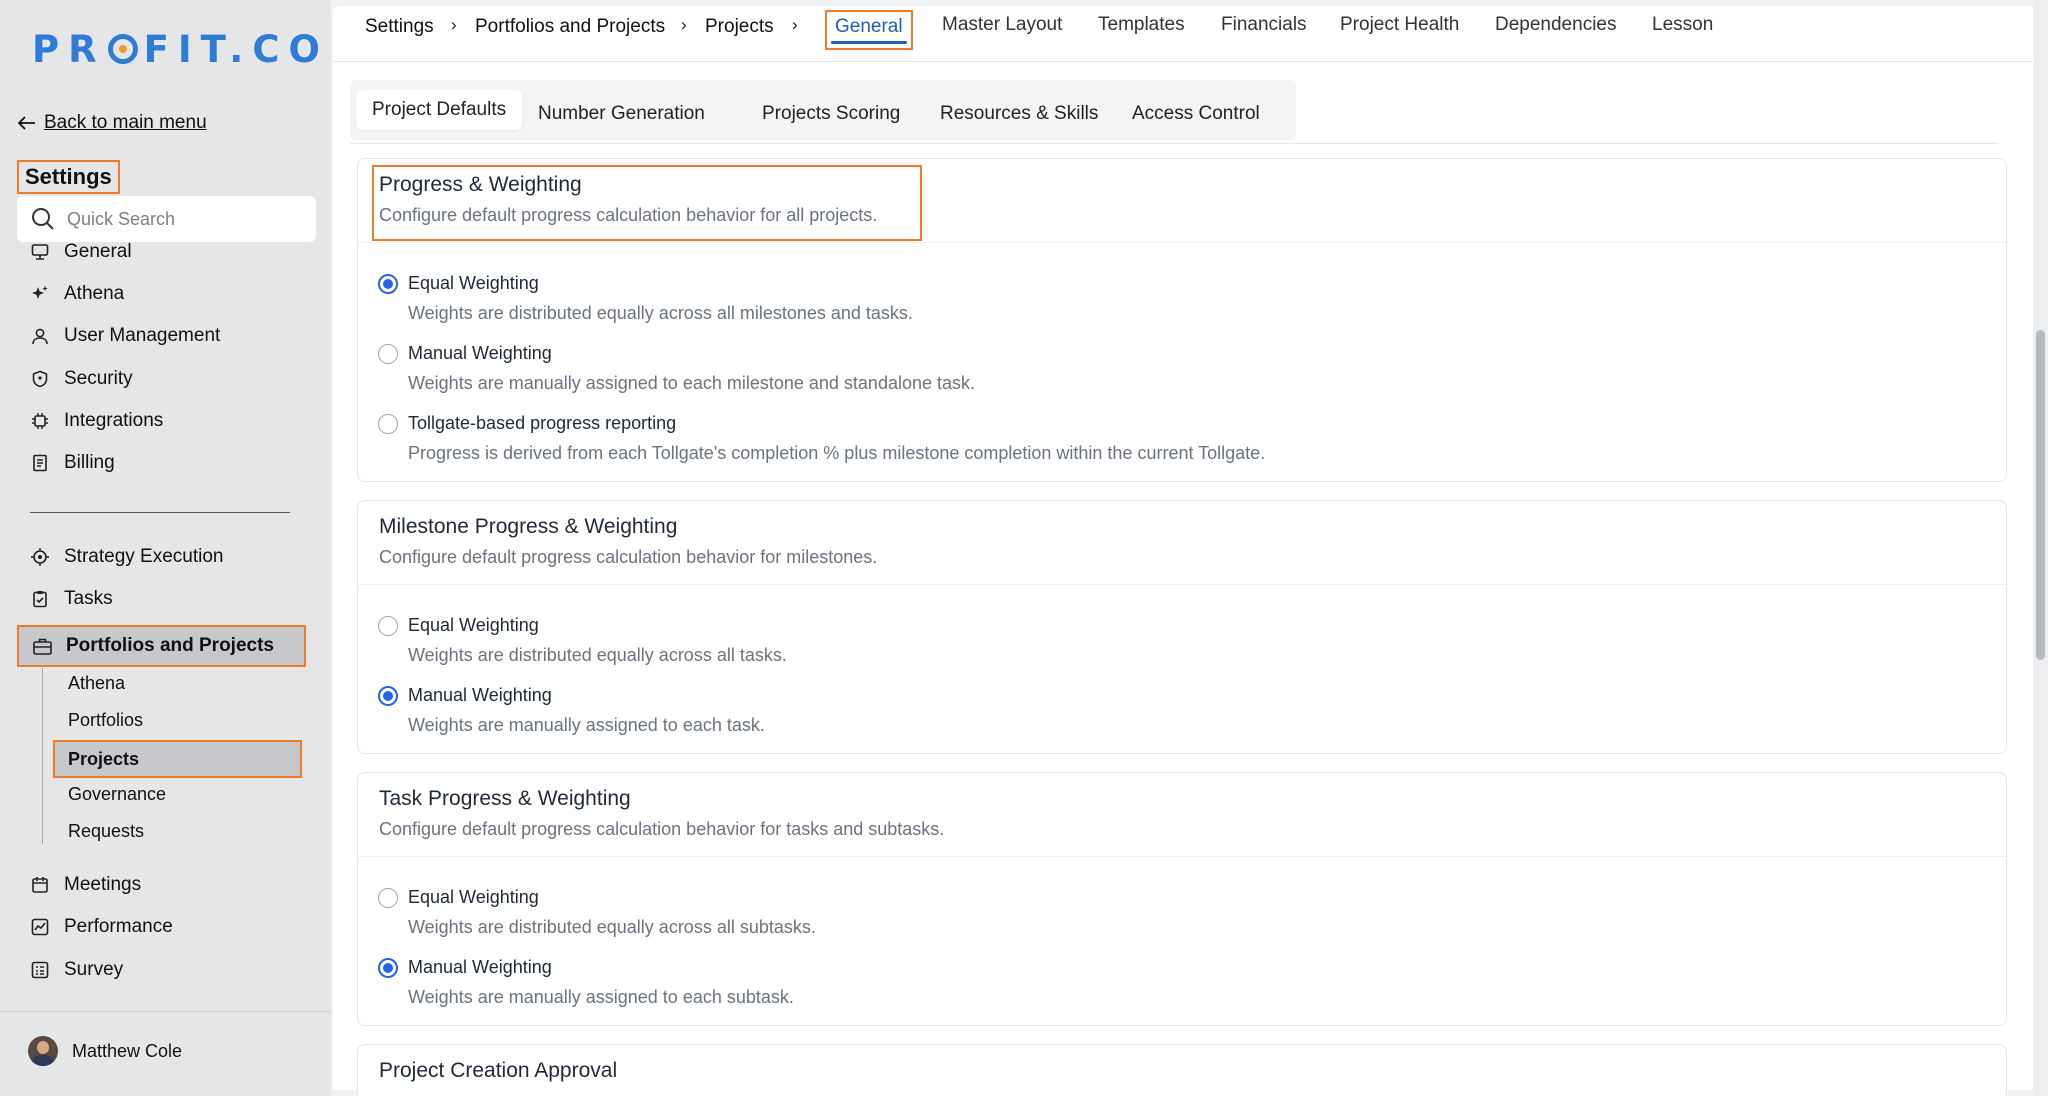 Image resolution: width=2048 pixels, height=1096 pixels. Describe the element at coordinates (505, 798) in the screenshot. I see `section-title: Task Progress & Weighting` at that location.